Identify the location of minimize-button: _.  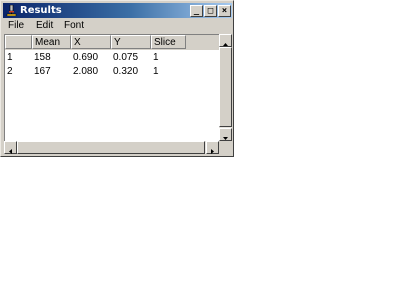
(196, 11).